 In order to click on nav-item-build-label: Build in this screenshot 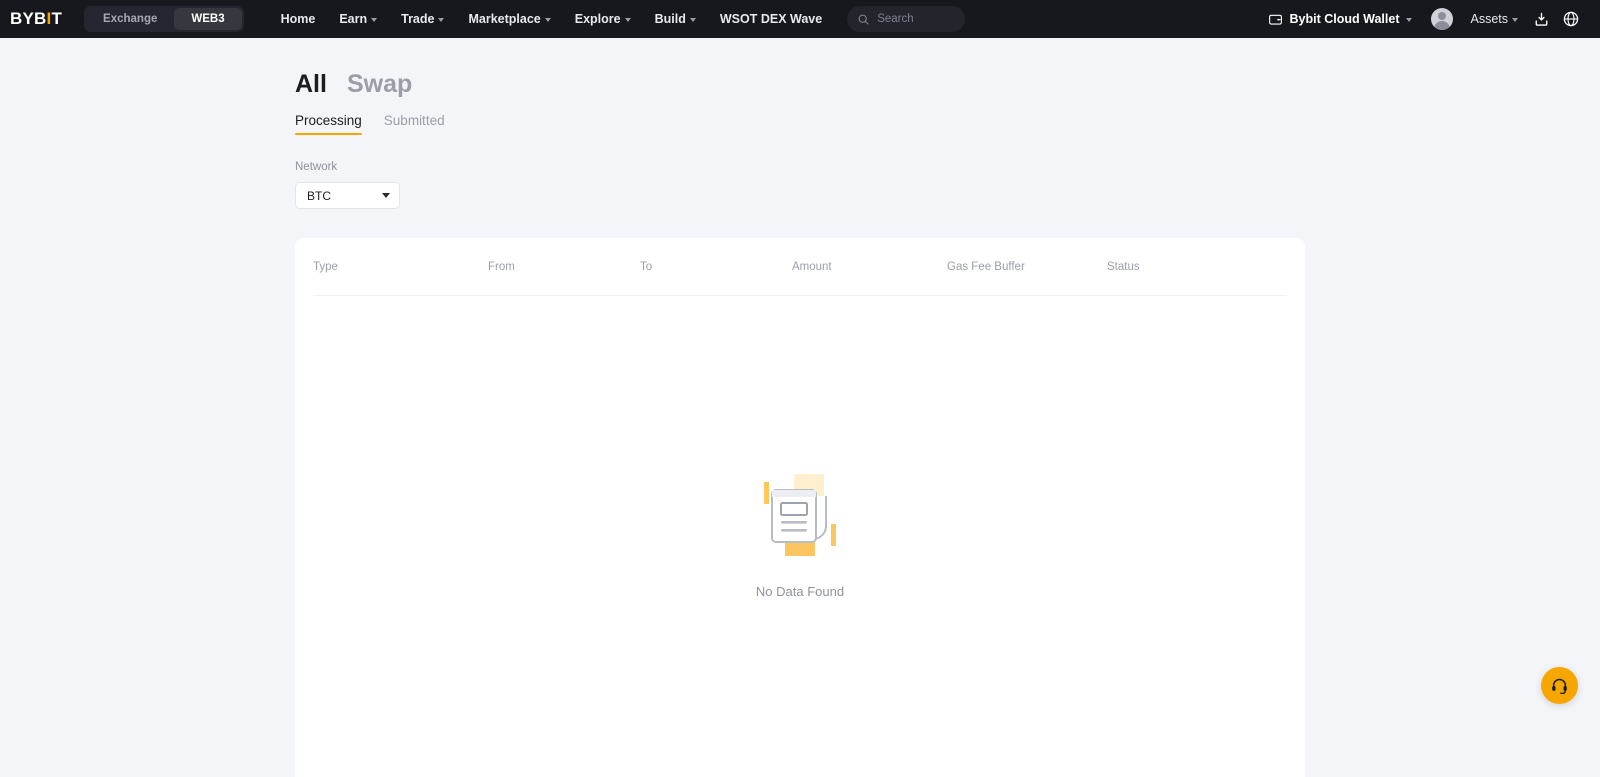, I will do `click(670, 19)`.